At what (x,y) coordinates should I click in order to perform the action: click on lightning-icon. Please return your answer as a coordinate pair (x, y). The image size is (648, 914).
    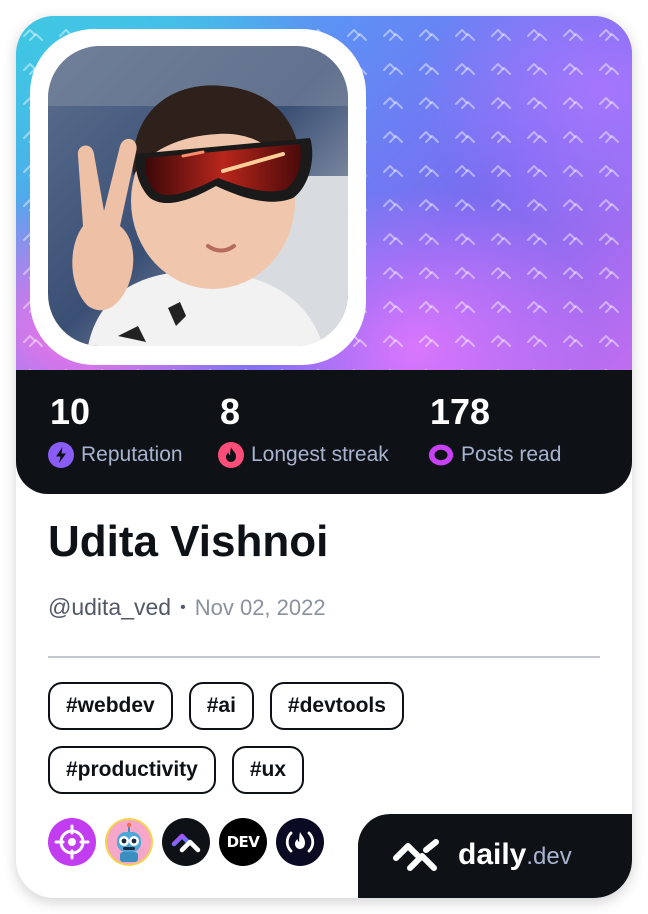
    Looking at the image, I should click on (61, 455).